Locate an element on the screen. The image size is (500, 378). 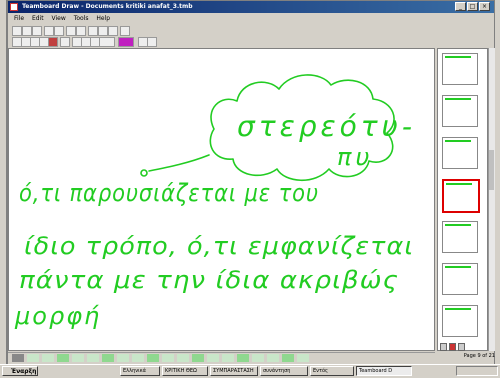
scrollbar-thumb is located at coordinates (491, 170).